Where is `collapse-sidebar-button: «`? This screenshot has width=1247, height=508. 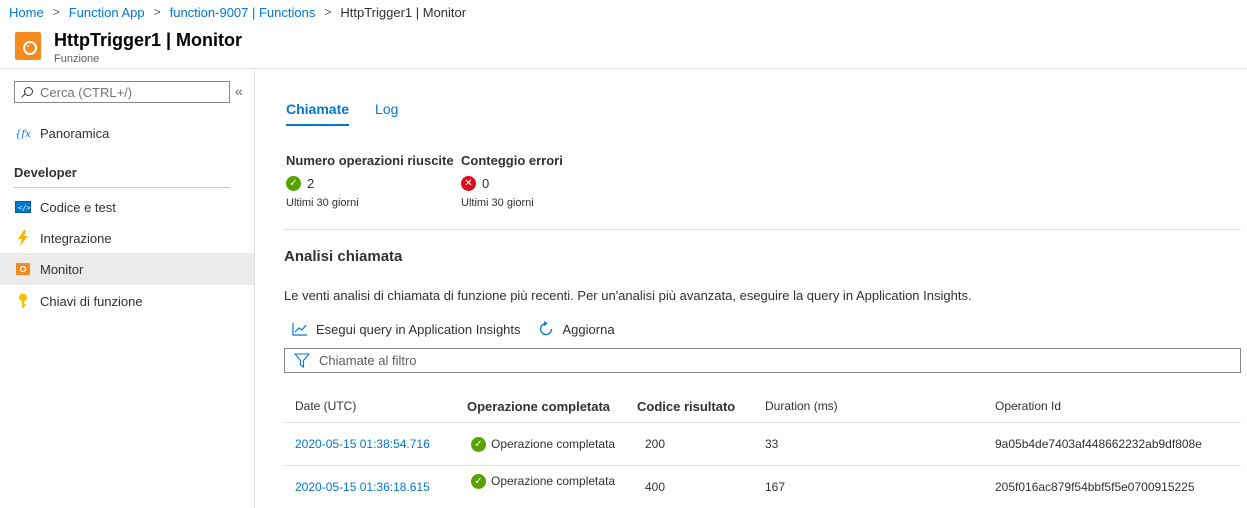
collapse-sidebar-button: « is located at coordinates (239, 91).